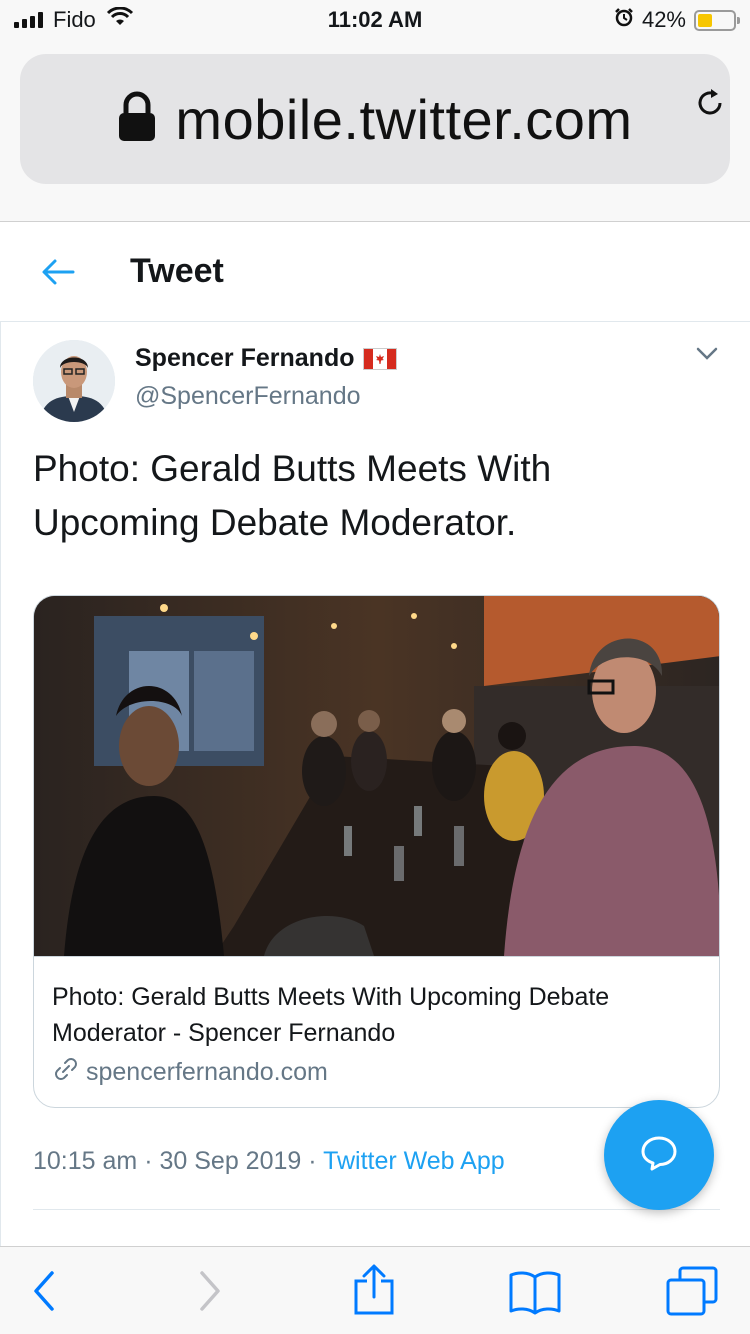  Describe the element at coordinates (375, 272) in the screenshot. I see `twitter-header: Tweet` at that location.